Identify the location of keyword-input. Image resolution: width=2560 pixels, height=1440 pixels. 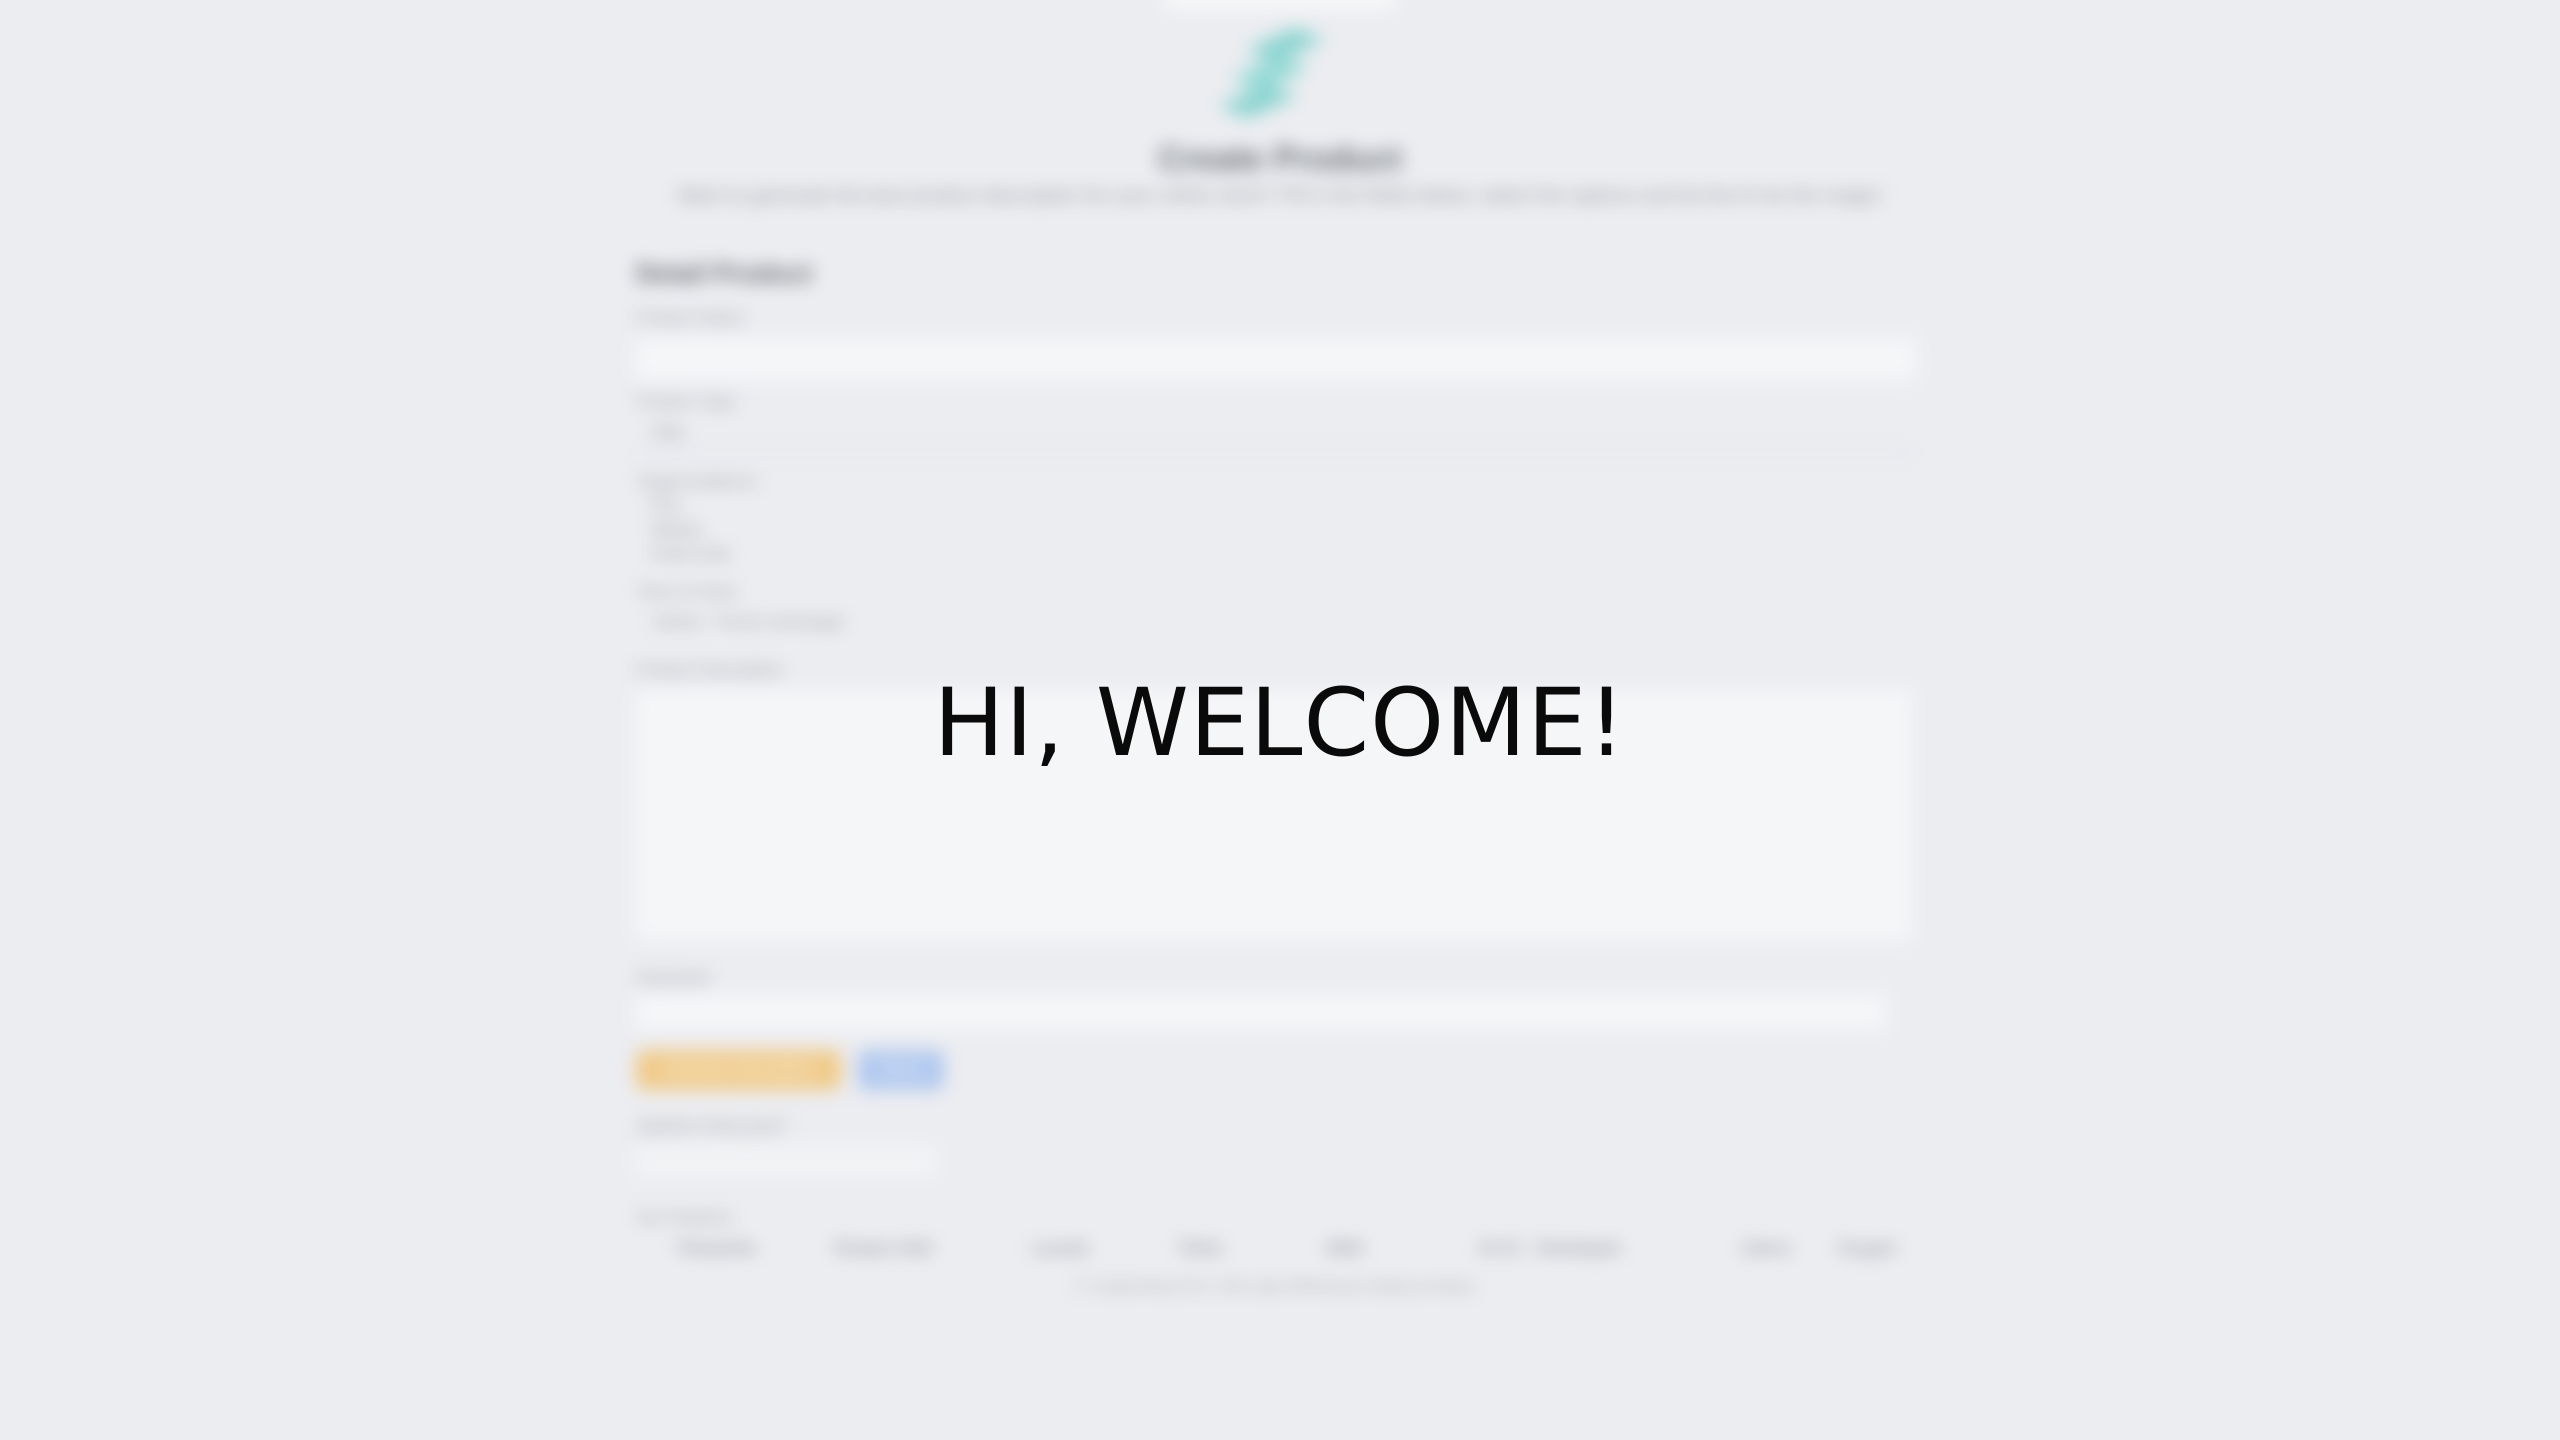
(1261, 1012).